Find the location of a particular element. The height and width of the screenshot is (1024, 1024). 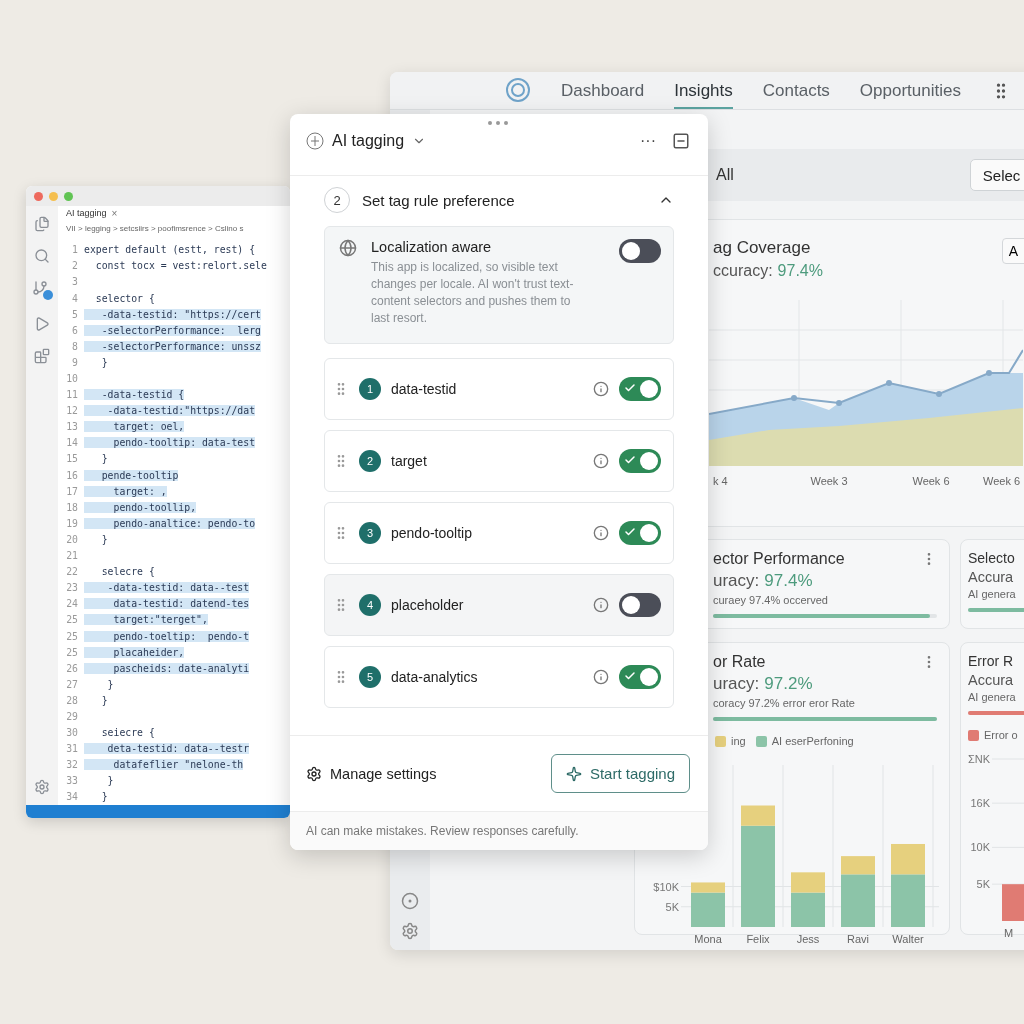

line-number: 29 is located at coordinates (72, 716).